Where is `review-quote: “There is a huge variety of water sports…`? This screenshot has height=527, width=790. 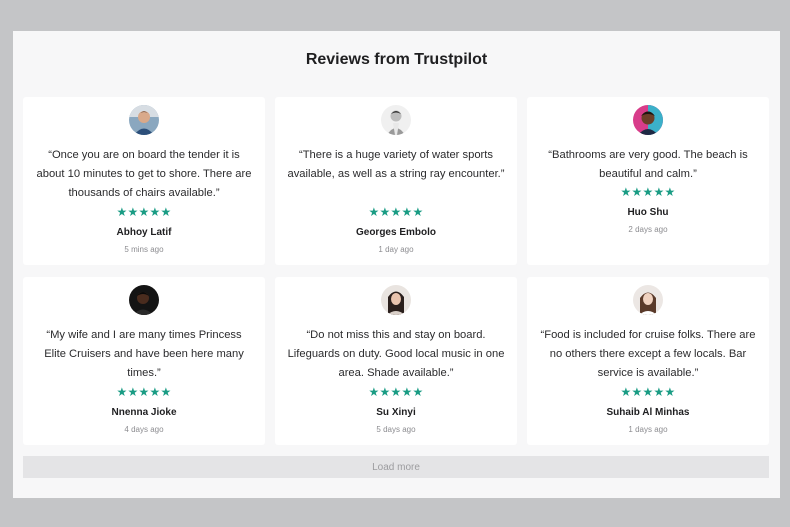 review-quote: “There is a huge variety of water sports… is located at coordinates (396, 164).